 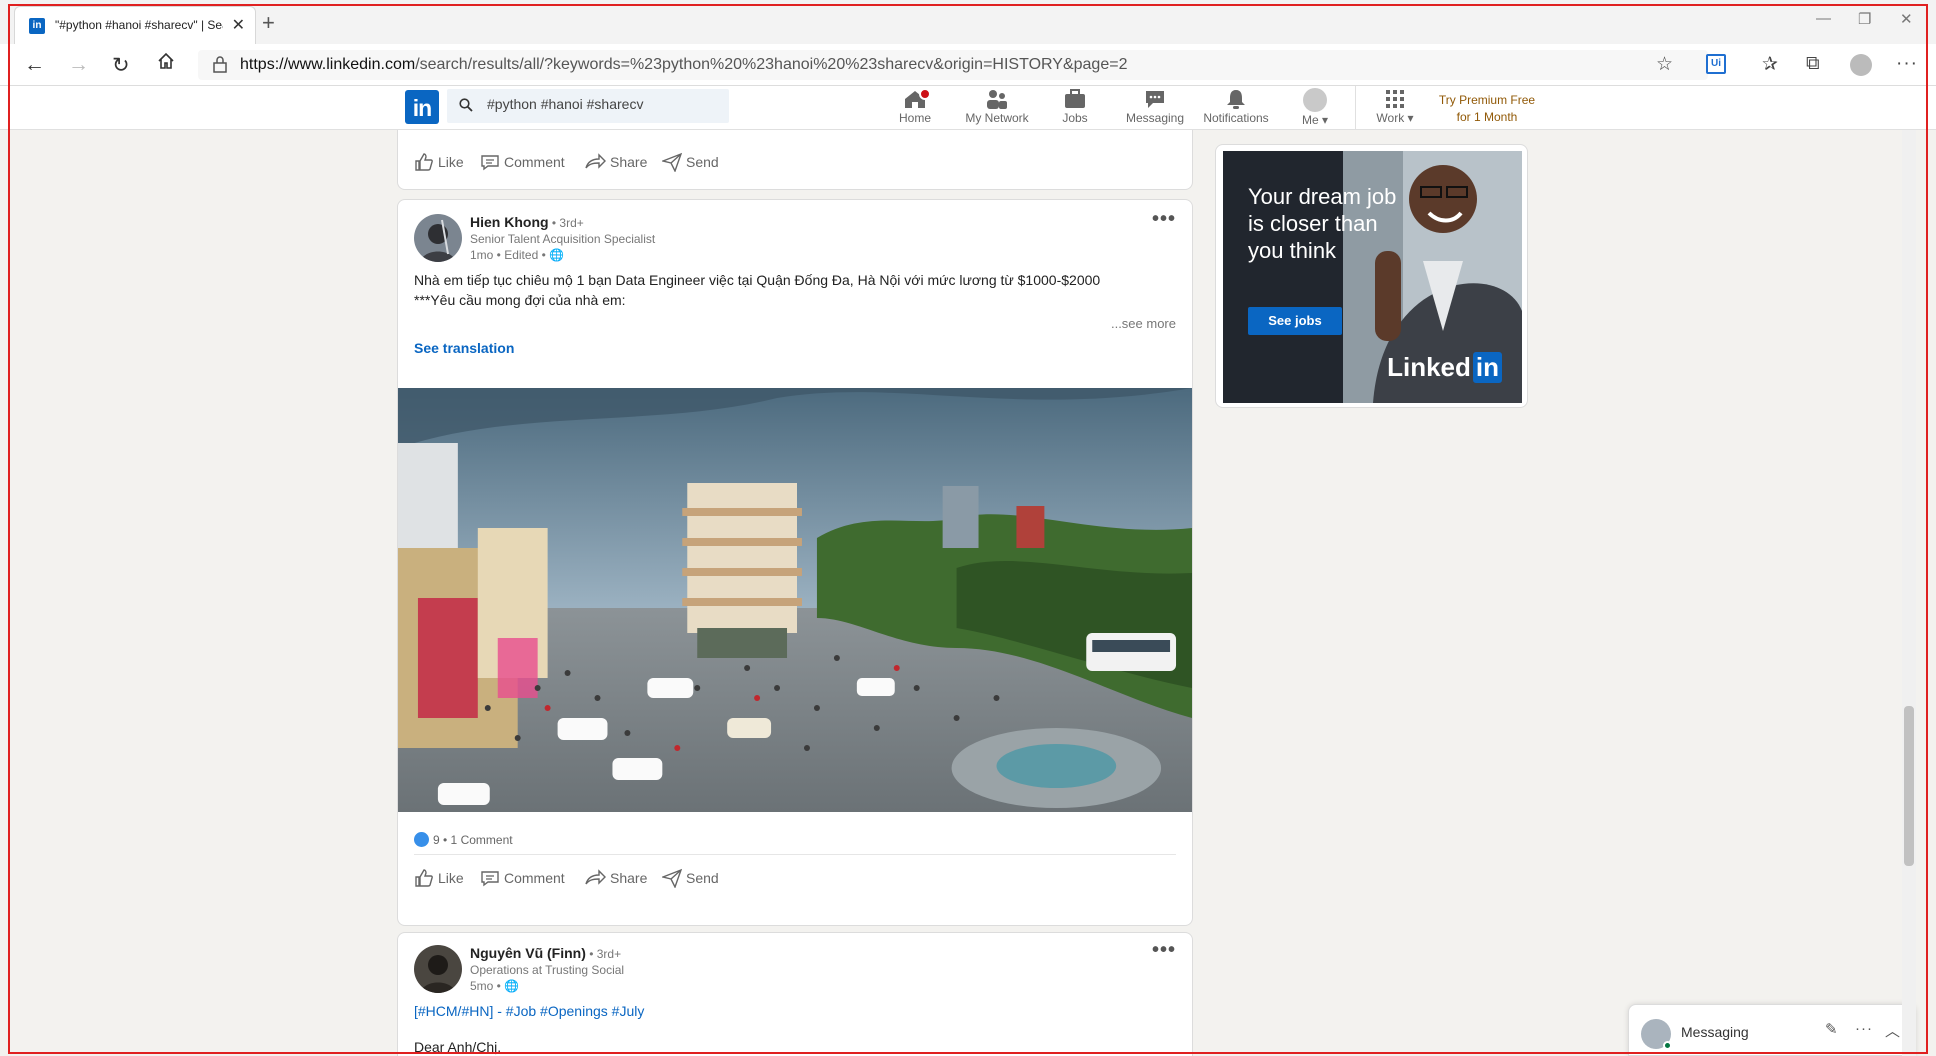 What do you see at coordinates (1295, 321) in the screenshot?
I see `see-jobs-button: See jobs` at bounding box center [1295, 321].